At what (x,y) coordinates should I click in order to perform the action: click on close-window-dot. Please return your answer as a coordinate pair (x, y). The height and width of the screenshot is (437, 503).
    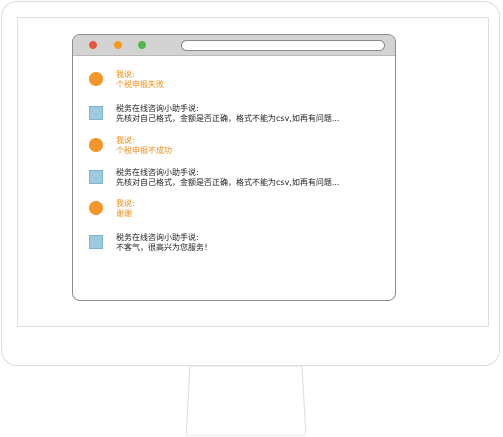
    Looking at the image, I should click on (93, 45).